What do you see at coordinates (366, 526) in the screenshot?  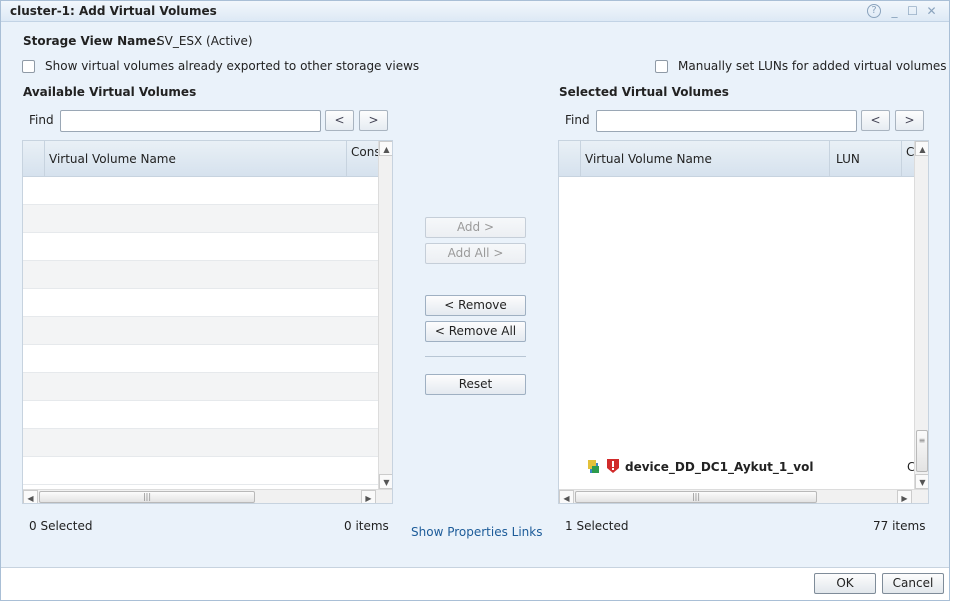 I see `available-item-count: 0 items` at bounding box center [366, 526].